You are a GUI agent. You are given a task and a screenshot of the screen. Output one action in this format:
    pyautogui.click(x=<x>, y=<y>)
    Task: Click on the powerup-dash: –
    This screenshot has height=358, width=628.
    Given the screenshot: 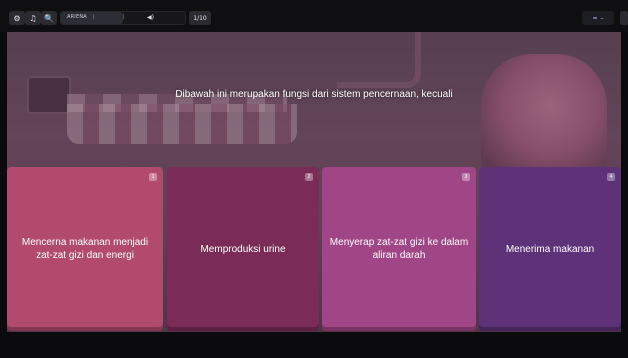 What is the action you would take?
    pyautogui.click(x=602, y=18)
    